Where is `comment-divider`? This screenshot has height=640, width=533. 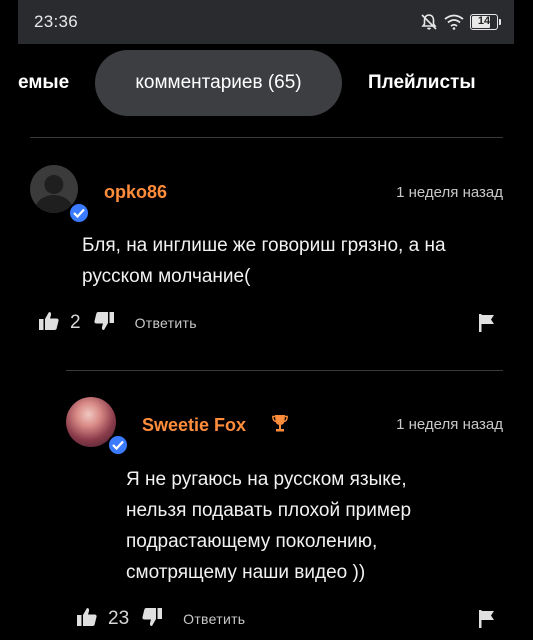 comment-divider is located at coordinates (284, 370).